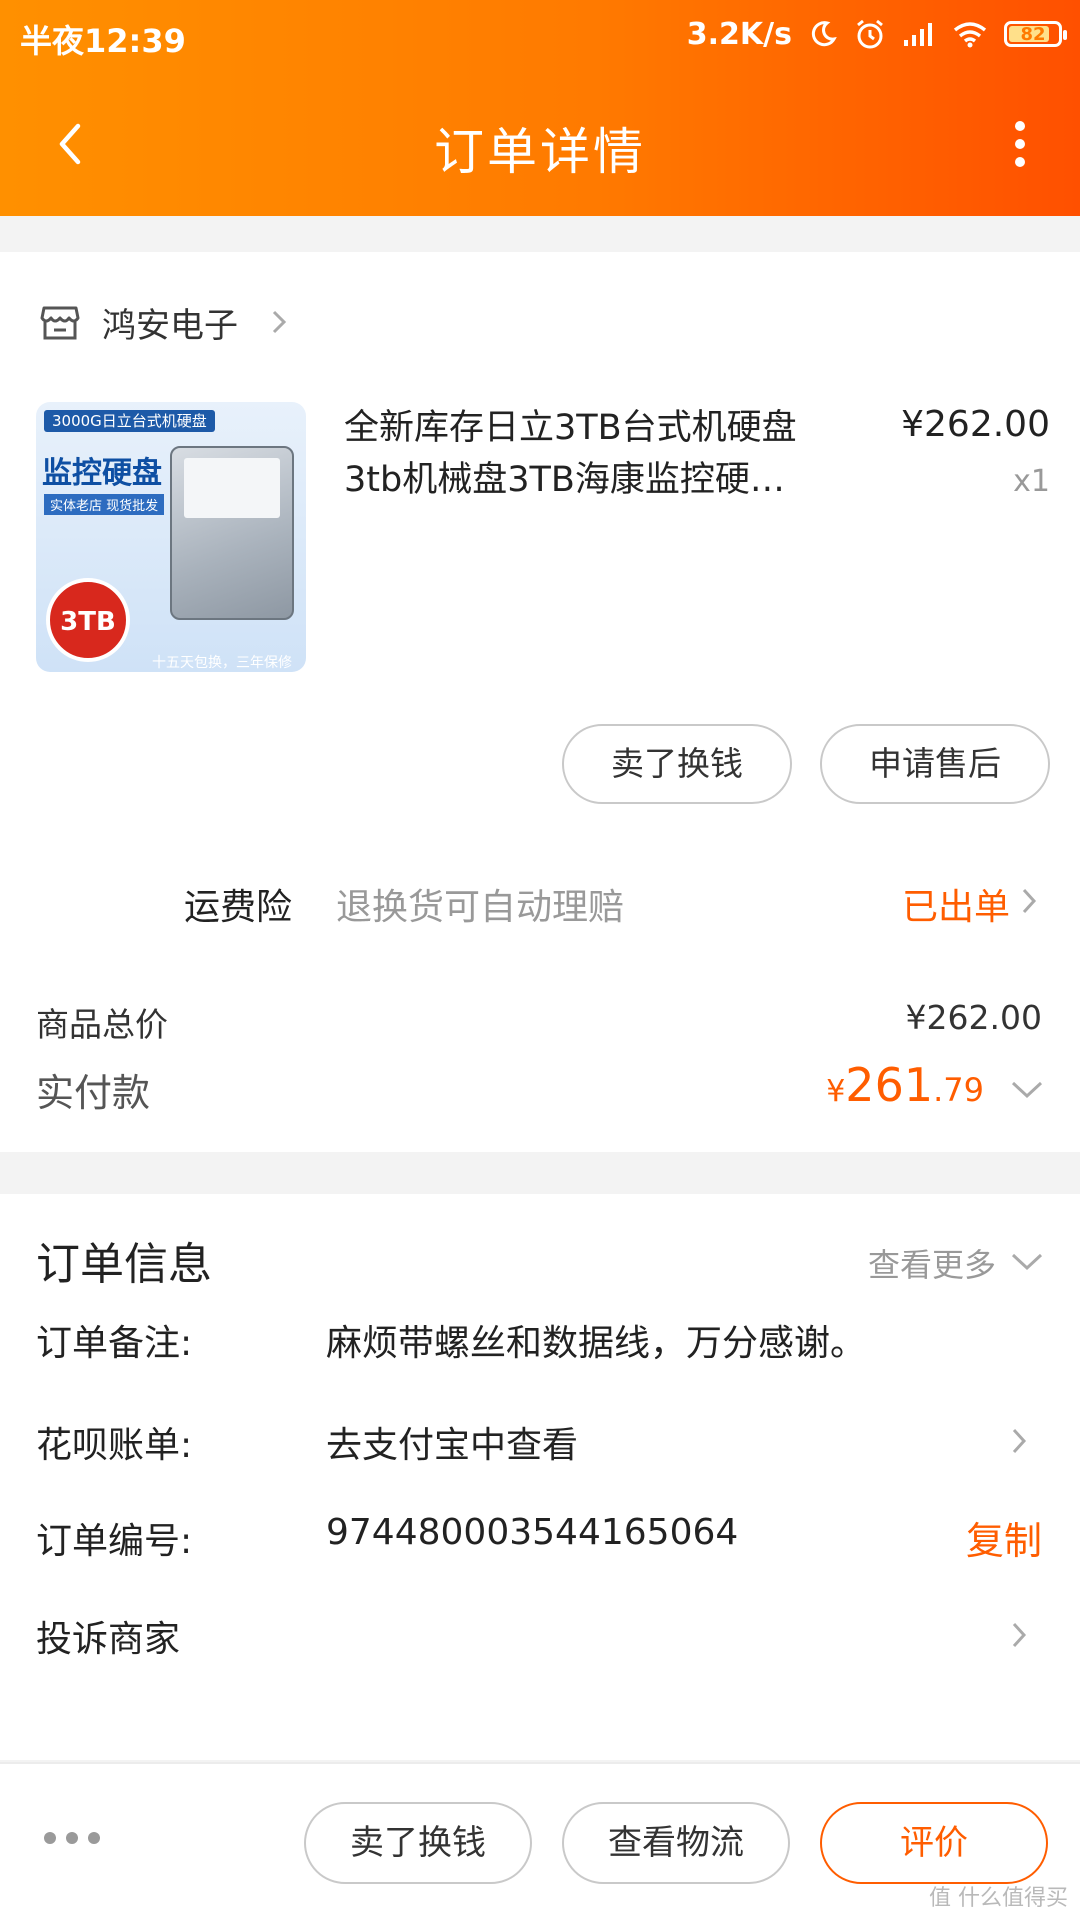 This screenshot has height=1920, width=1080. I want to click on paid-amount: ¥261.79, so click(905, 1085).